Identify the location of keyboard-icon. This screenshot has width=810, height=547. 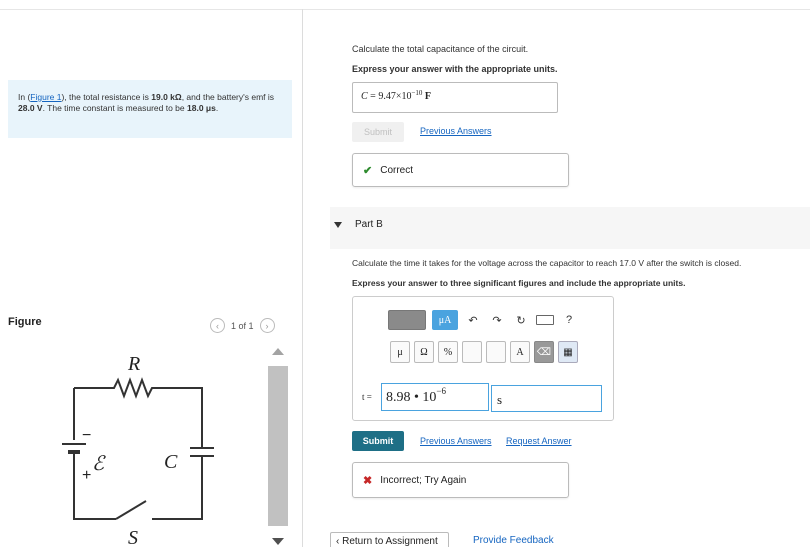
(545, 320).